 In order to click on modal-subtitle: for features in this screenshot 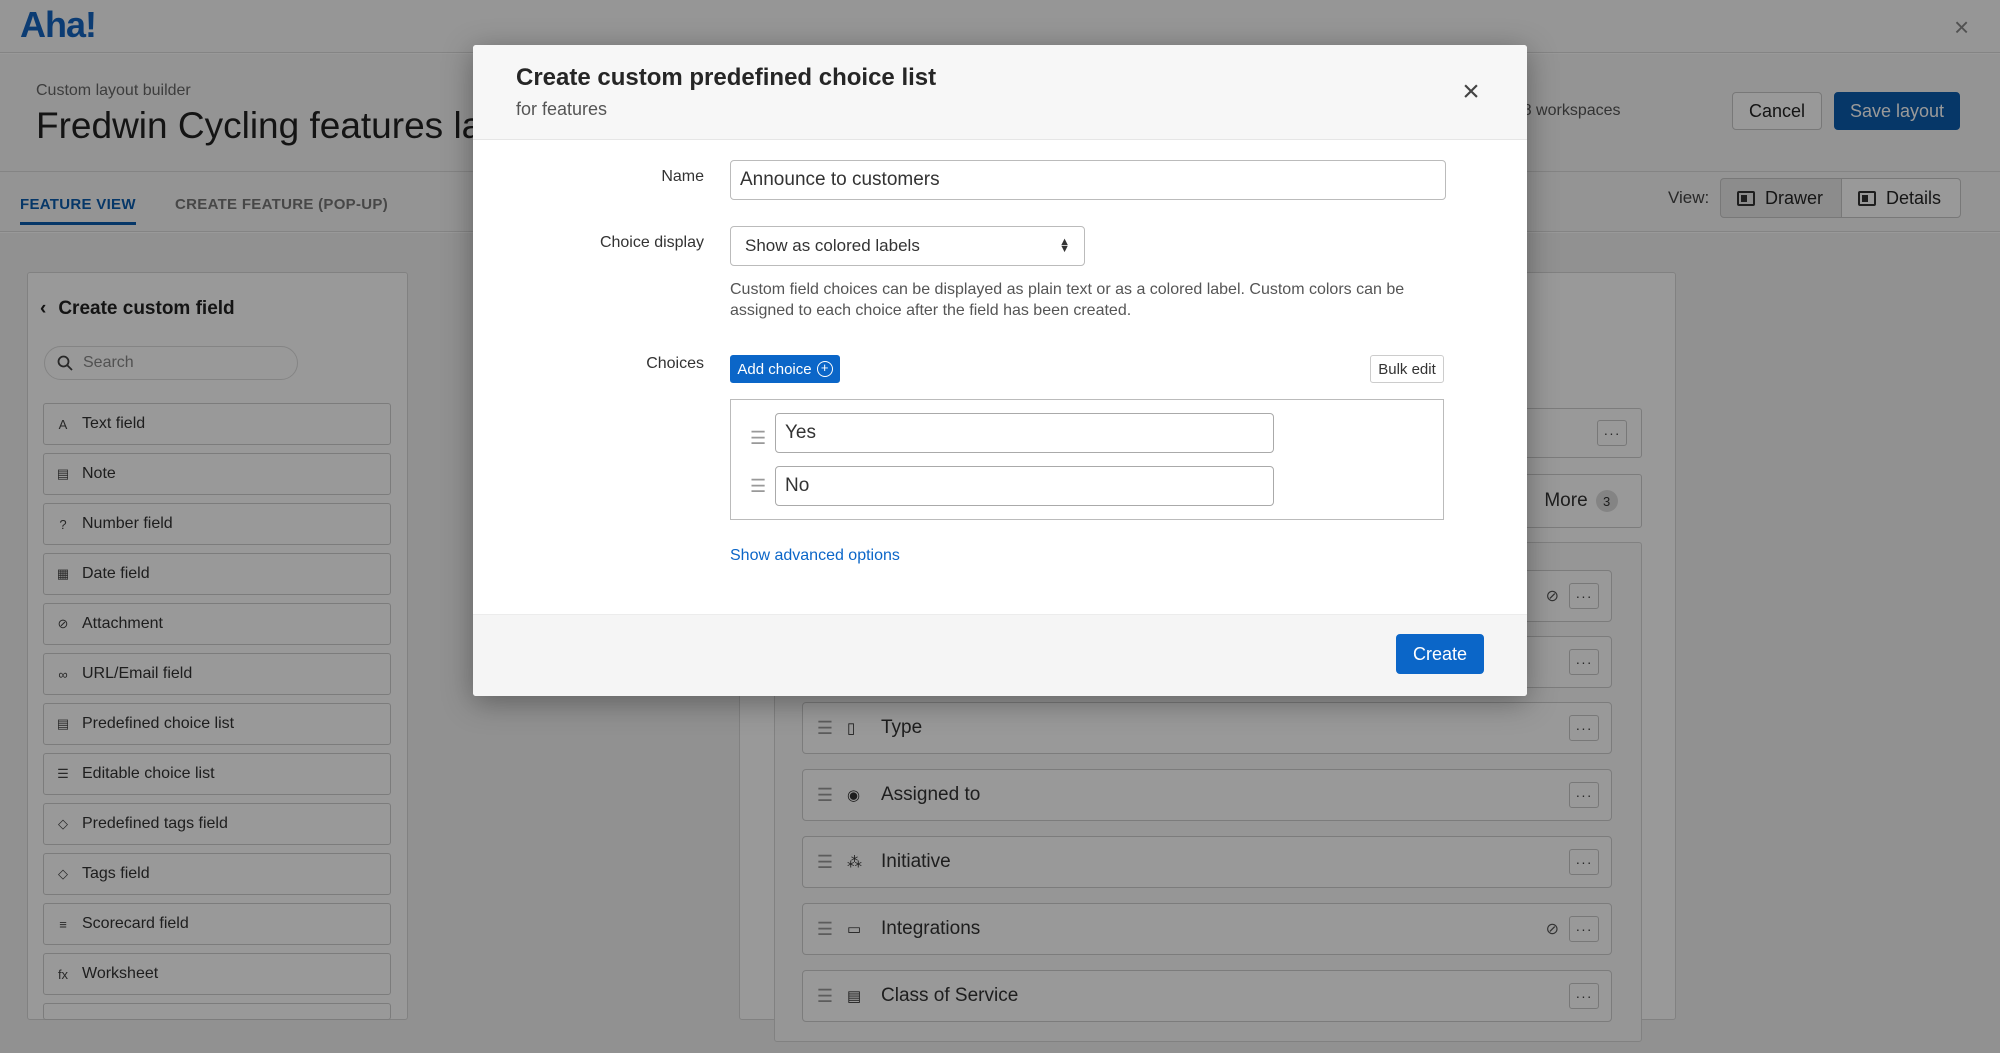, I will do `click(562, 109)`.